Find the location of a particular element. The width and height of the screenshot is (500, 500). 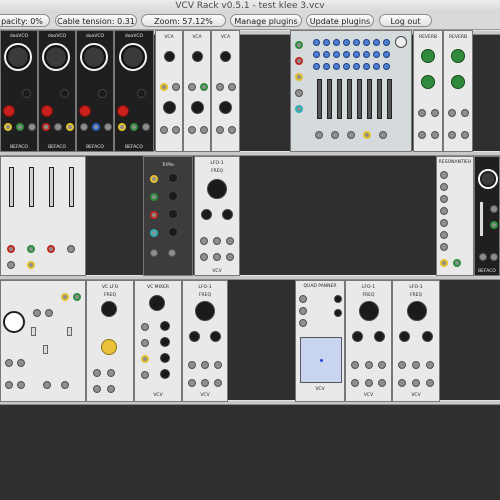

xy-pan-display is located at coordinates (321, 360).